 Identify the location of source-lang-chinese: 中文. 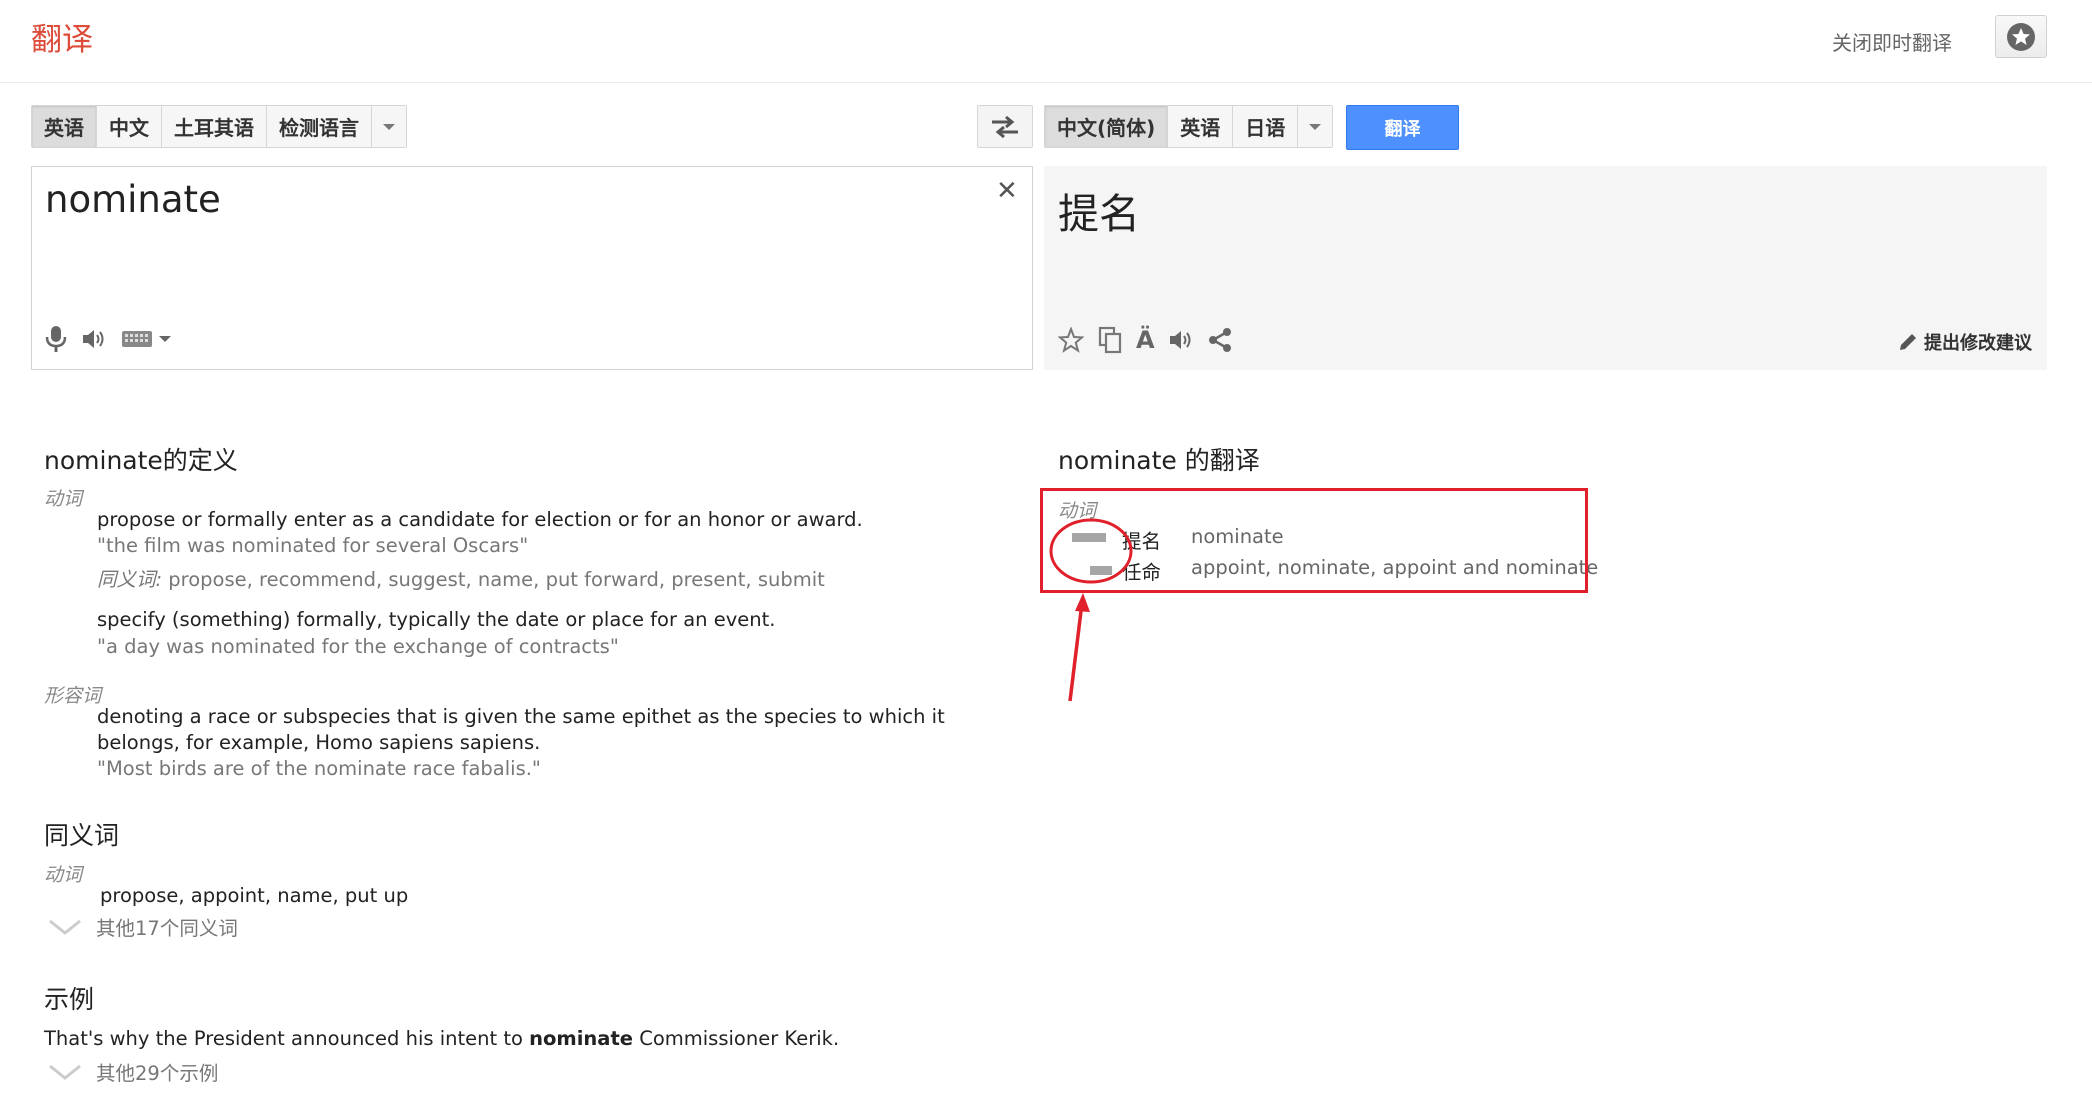
(129, 126).